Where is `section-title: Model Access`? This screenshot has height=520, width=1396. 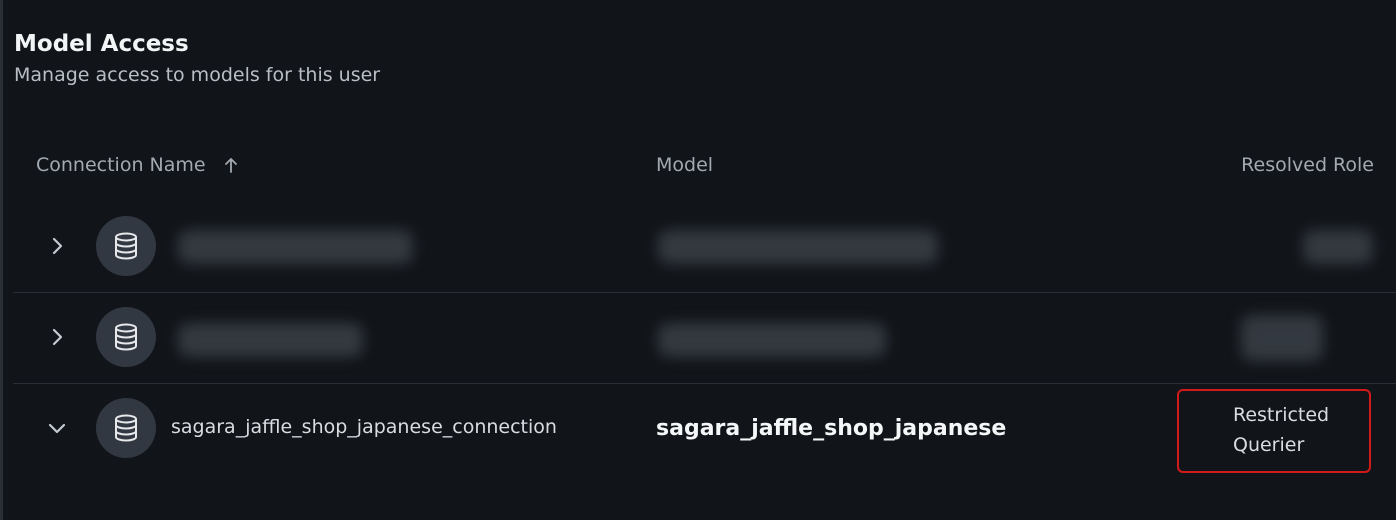 section-title: Model Access is located at coordinates (101, 44).